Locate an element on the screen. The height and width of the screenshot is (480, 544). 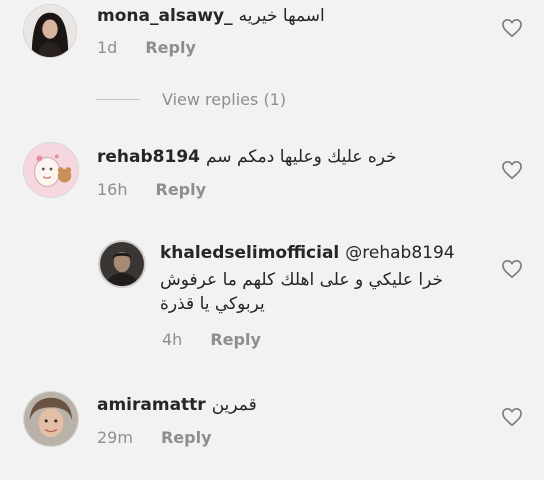
comment-meta: 16h Reply is located at coordinates (151, 189).